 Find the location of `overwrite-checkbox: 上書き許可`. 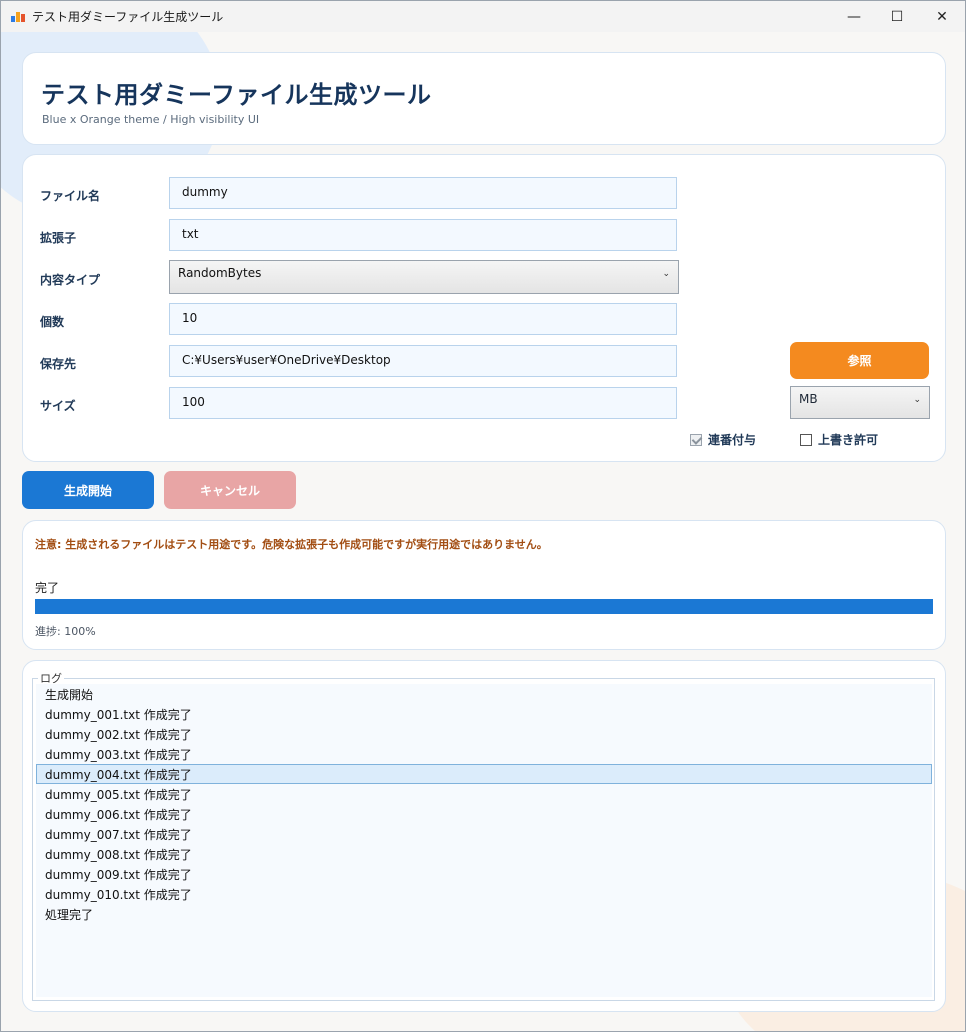

overwrite-checkbox: 上書き許可 is located at coordinates (839, 439).